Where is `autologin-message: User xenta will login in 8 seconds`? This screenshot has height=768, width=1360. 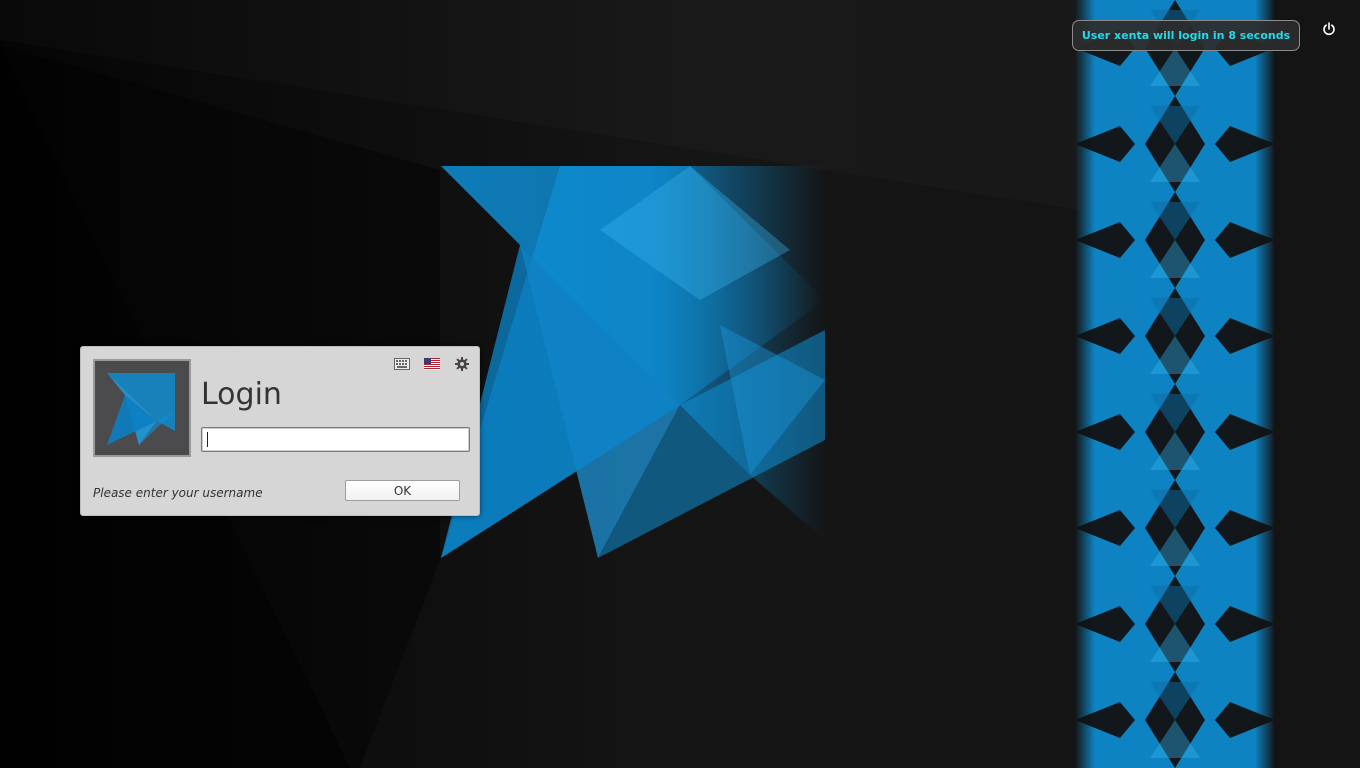 autologin-message: User xenta will login in 8 seconds is located at coordinates (1186, 35).